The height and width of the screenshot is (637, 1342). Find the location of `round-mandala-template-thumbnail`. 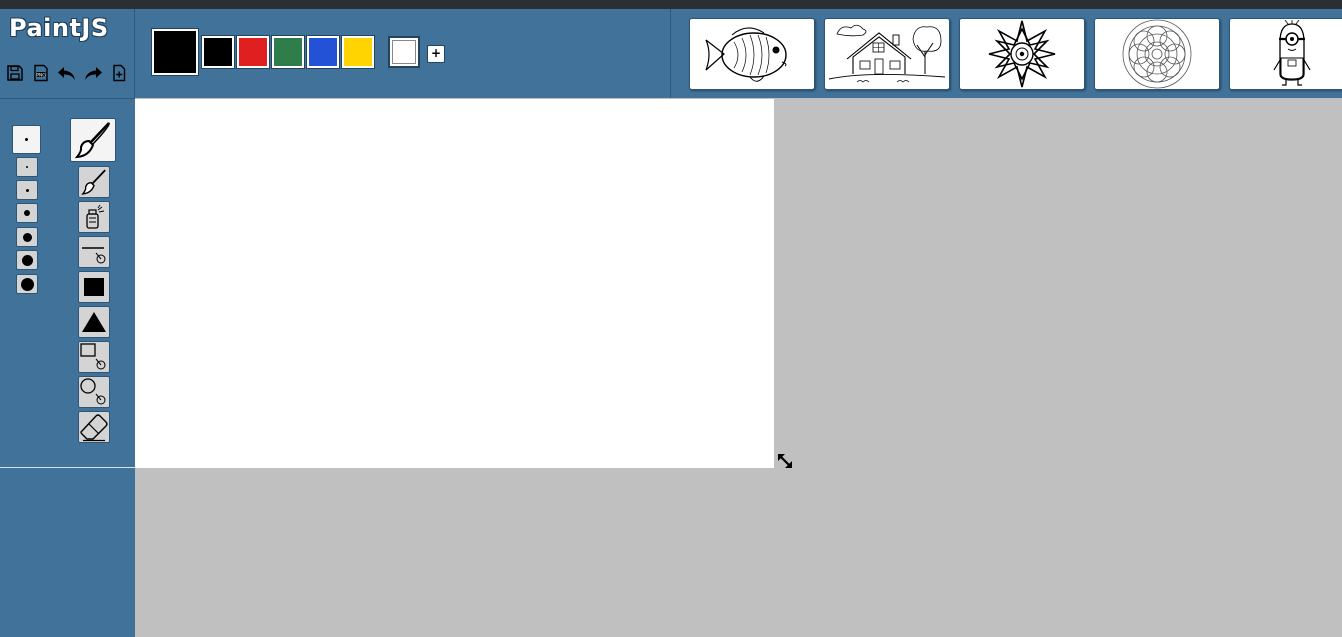

round-mandala-template-thumbnail is located at coordinates (1157, 54).